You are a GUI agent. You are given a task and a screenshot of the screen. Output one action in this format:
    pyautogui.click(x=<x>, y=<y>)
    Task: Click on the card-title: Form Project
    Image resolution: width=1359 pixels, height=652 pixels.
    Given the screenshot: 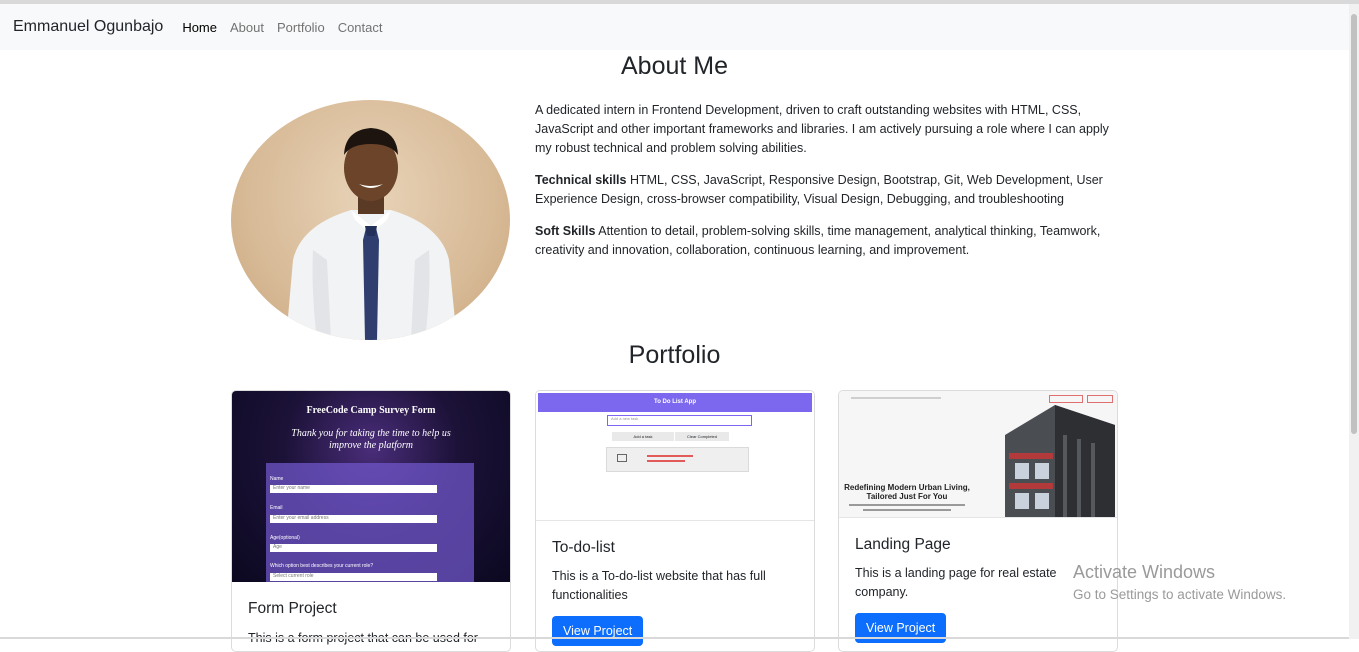 What is the action you would take?
    pyautogui.click(x=292, y=608)
    